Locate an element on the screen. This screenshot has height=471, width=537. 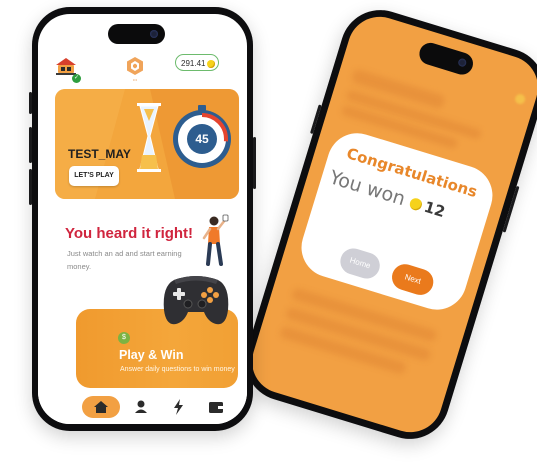
person-illustration is located at coordinates (215, 240).